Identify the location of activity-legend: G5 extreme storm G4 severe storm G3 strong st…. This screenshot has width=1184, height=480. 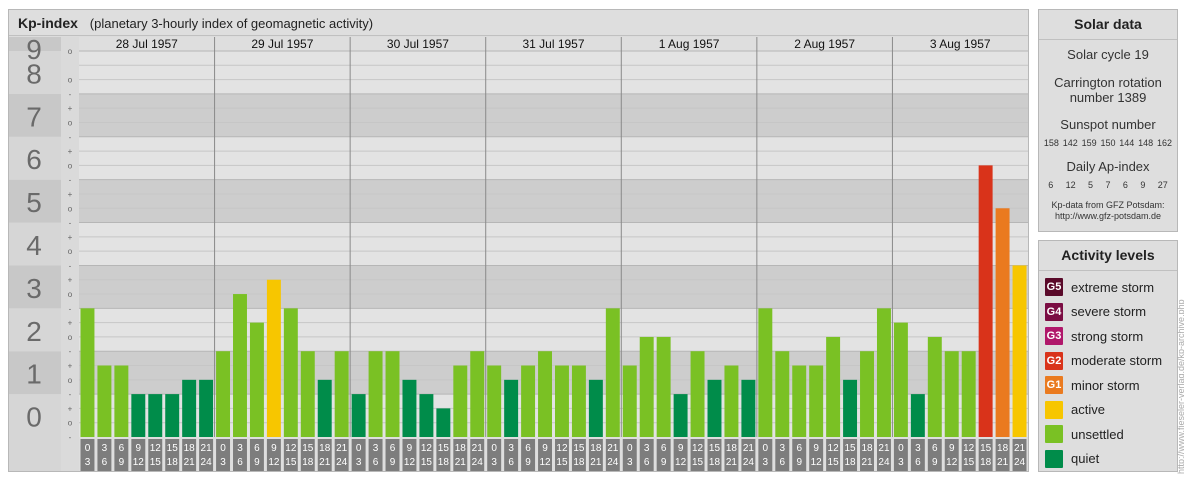
(1108, 371).